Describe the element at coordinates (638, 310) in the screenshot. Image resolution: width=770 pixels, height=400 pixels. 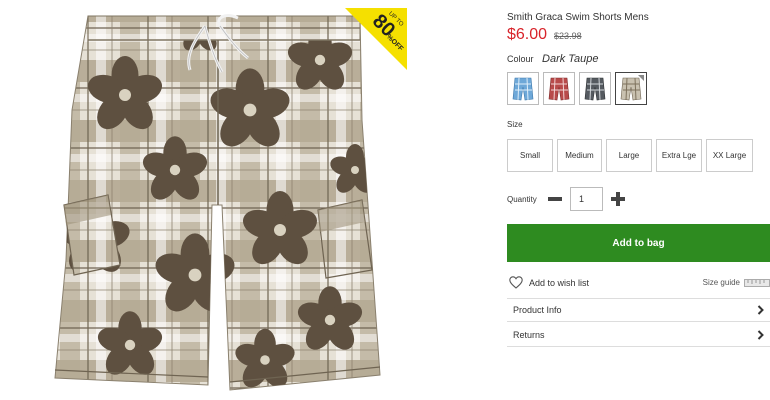
I see `accordion-product-info: Product Info` at that location.